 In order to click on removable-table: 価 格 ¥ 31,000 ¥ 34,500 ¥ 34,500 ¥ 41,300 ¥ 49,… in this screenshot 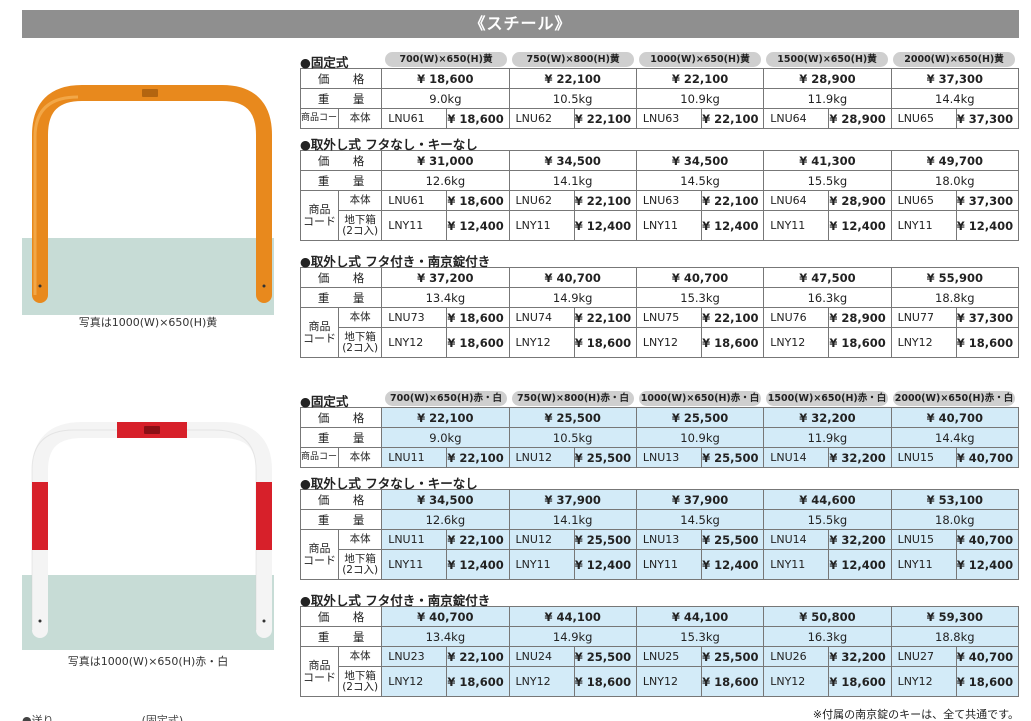, I will do `click(659, 195)`.